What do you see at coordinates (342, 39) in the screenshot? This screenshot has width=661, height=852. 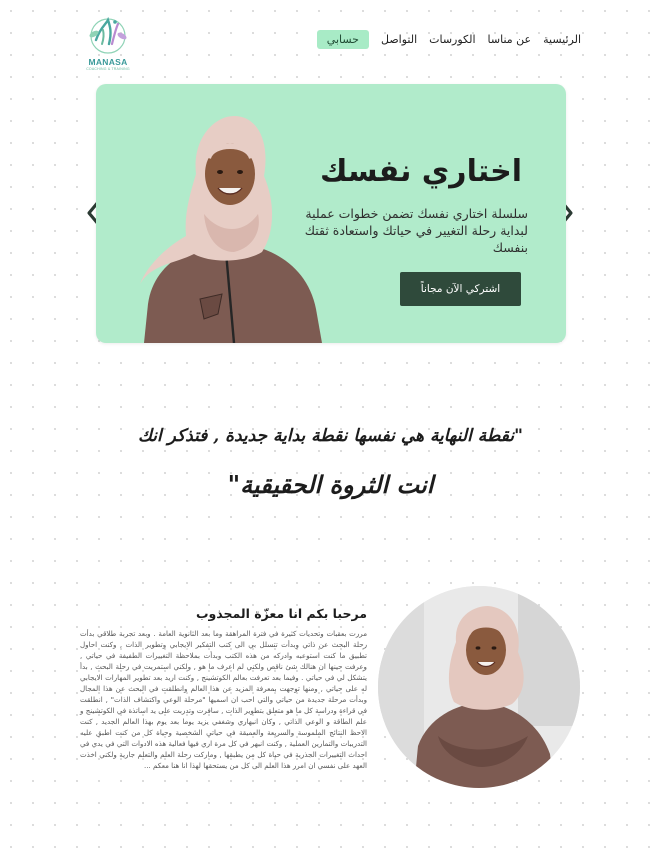 I see `account-button: حسابي` at bounding box center [342, 39].